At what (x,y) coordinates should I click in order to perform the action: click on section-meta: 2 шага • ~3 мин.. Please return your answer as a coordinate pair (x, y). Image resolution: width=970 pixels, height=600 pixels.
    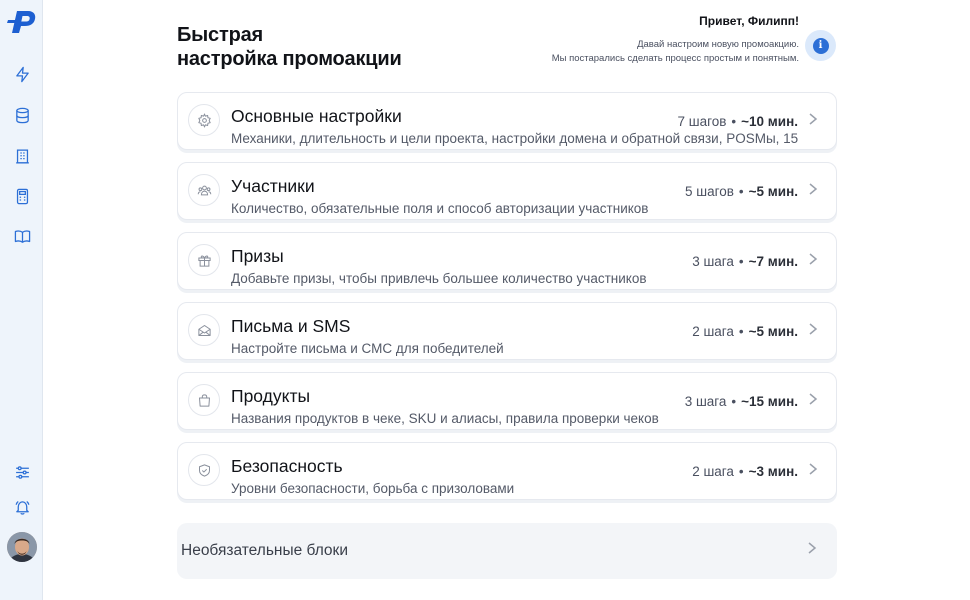
    Looking at the image, I should click on (743, 471).